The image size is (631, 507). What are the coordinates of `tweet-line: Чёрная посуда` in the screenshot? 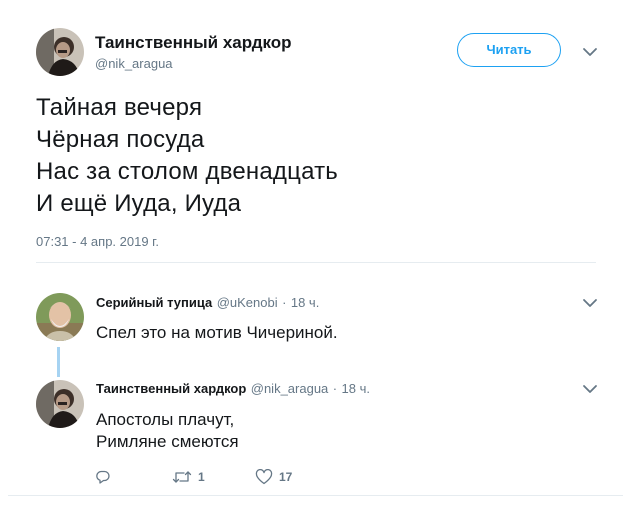 It's located at (120, 139).